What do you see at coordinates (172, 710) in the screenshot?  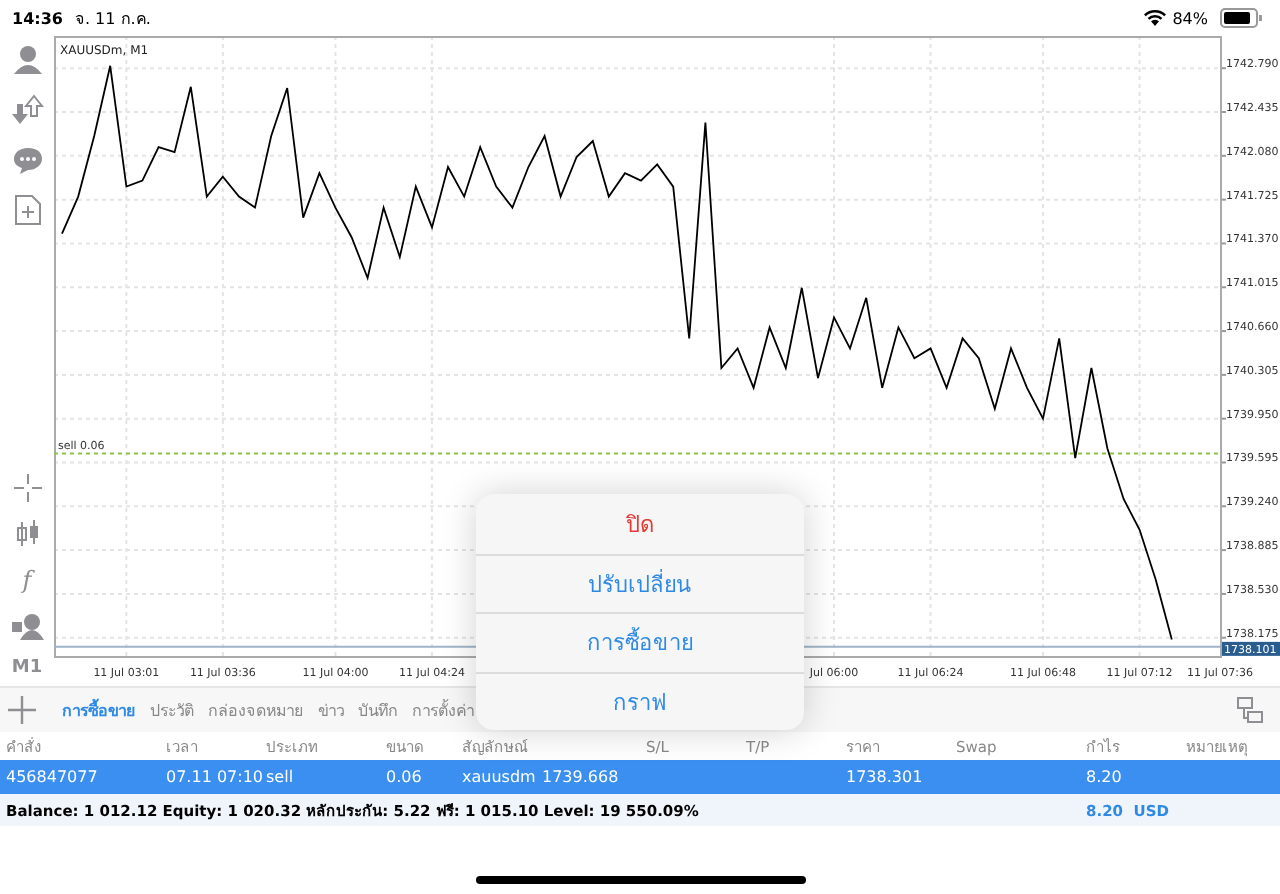 I see `tab: ประวัติ` at bounding box center [172, 710].